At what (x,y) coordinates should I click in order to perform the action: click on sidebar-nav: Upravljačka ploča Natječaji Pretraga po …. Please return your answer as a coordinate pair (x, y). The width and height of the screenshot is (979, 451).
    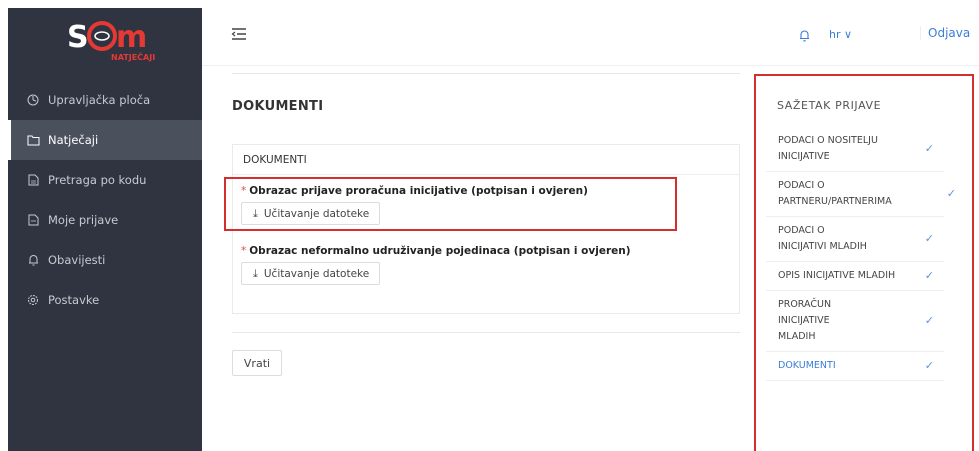
    Looking at the image, I should click on (105, 200).